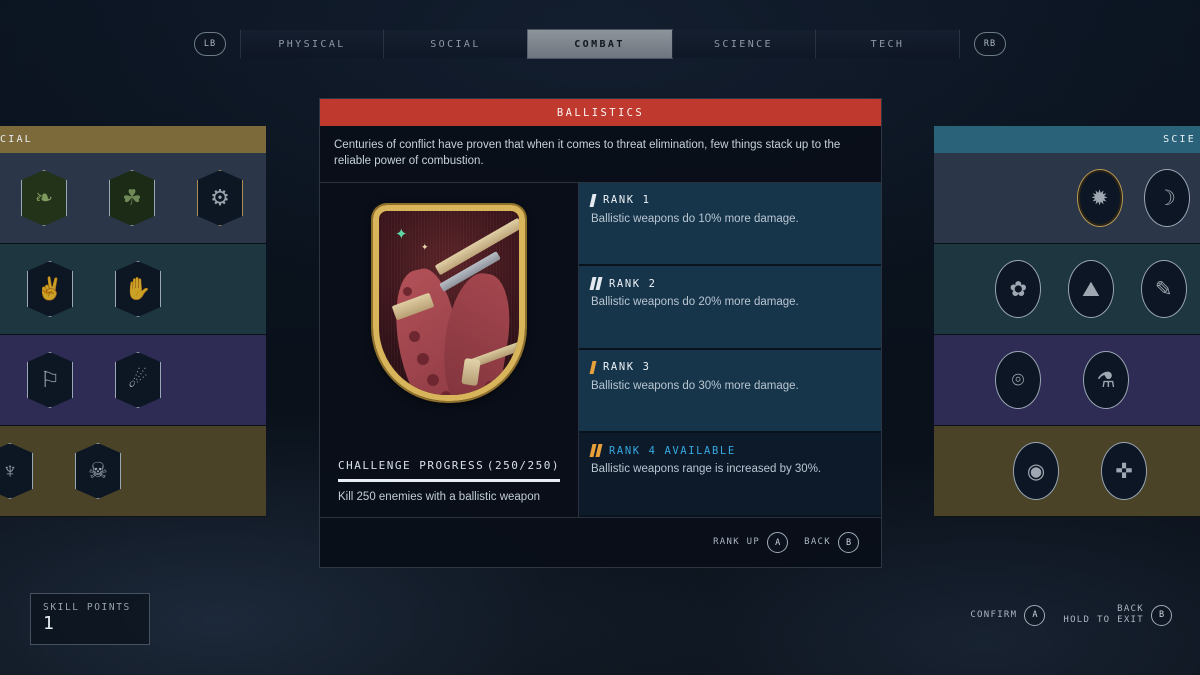 This screenshot has height=675, width=1200. I want to click on scanning-skill-icon: ⌾, so click(1018, 380).